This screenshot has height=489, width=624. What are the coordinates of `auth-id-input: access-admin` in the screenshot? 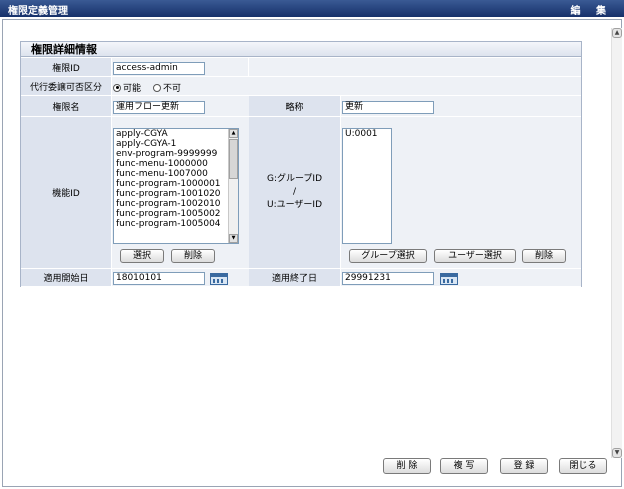 It's located at (159, 68).